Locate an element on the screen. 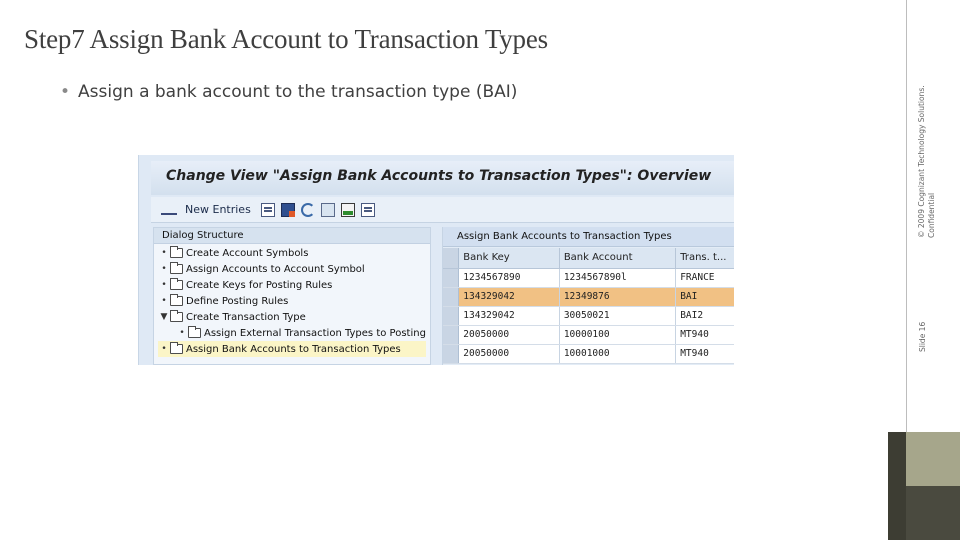 This screenshot has width=960, height=540. cell-bank-key: 1234567890 is located at coordinates (509, 278).